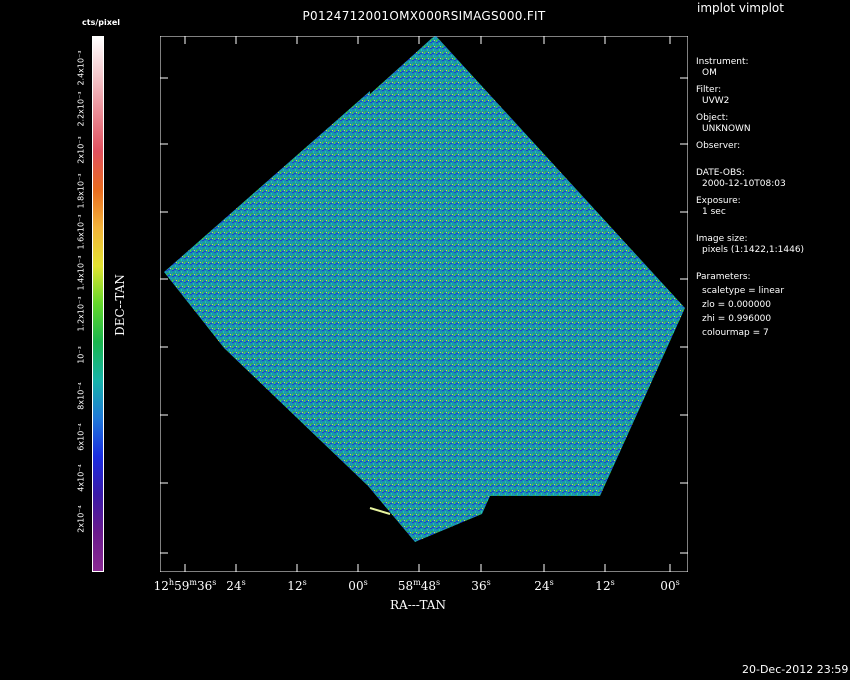  Describe the element at coordinates (718, 146) in the screenshot. I see `observer-label: Observer:` at that location.